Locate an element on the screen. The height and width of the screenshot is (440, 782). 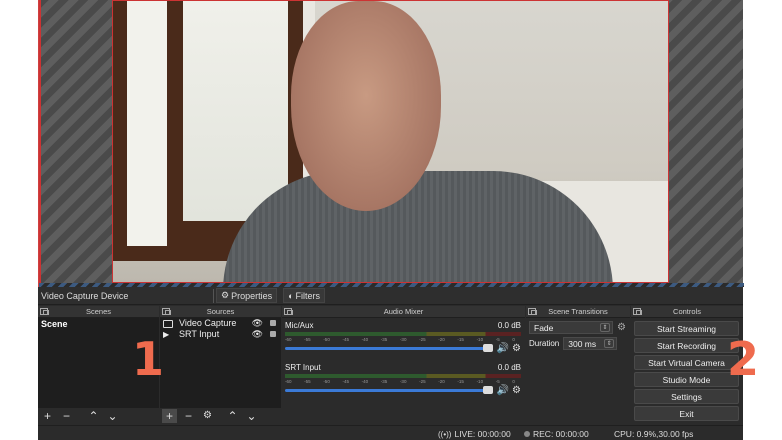
scenes-toolbar: + − ⌃ ⌄ is located at coordinates (98, 416).